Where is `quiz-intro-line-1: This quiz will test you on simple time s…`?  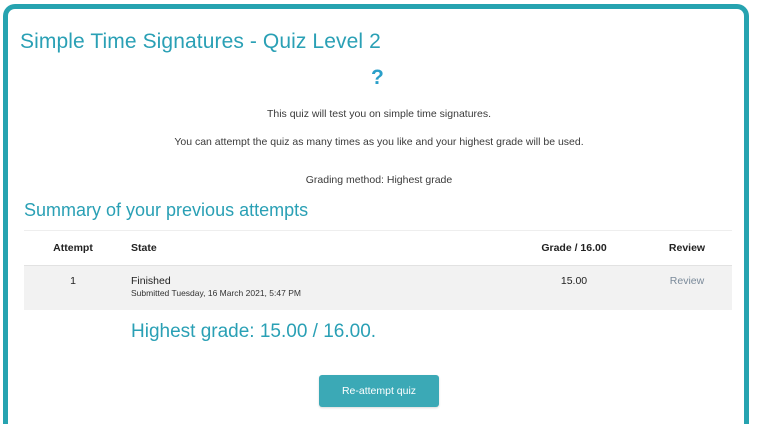
quiz-intro-line-1: This quiz will test you on simple time s… is located at coordinates (379, 114).